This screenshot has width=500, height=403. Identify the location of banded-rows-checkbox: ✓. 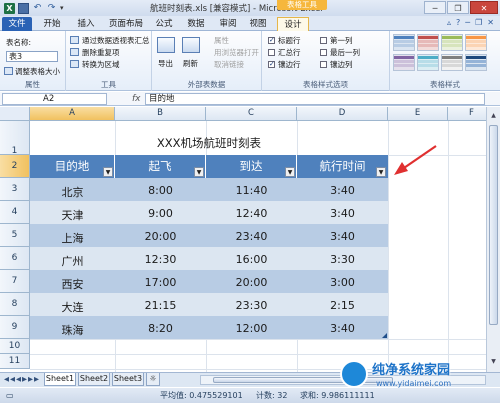
(271, 64).